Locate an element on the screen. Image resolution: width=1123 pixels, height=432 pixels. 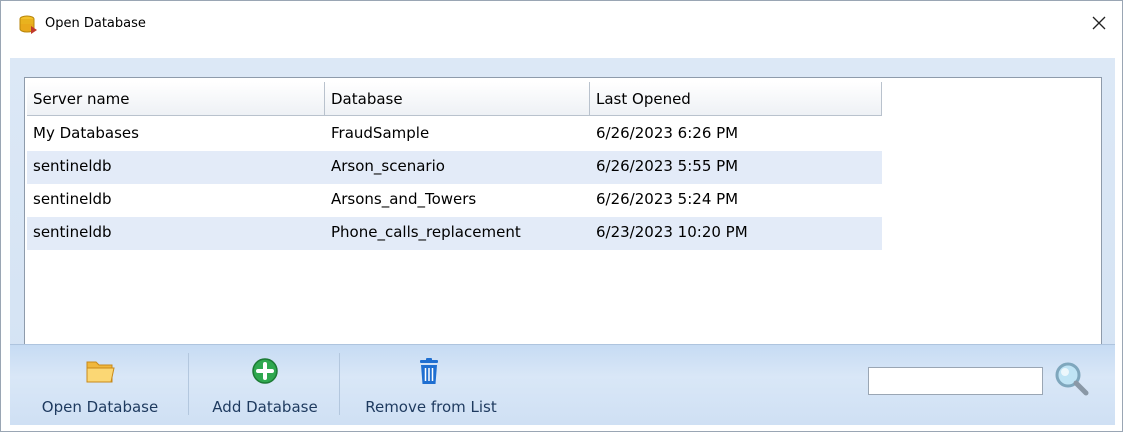
cell-last-opened: 6/26/2023 5:24 PM is located at coordinates (667, 199).